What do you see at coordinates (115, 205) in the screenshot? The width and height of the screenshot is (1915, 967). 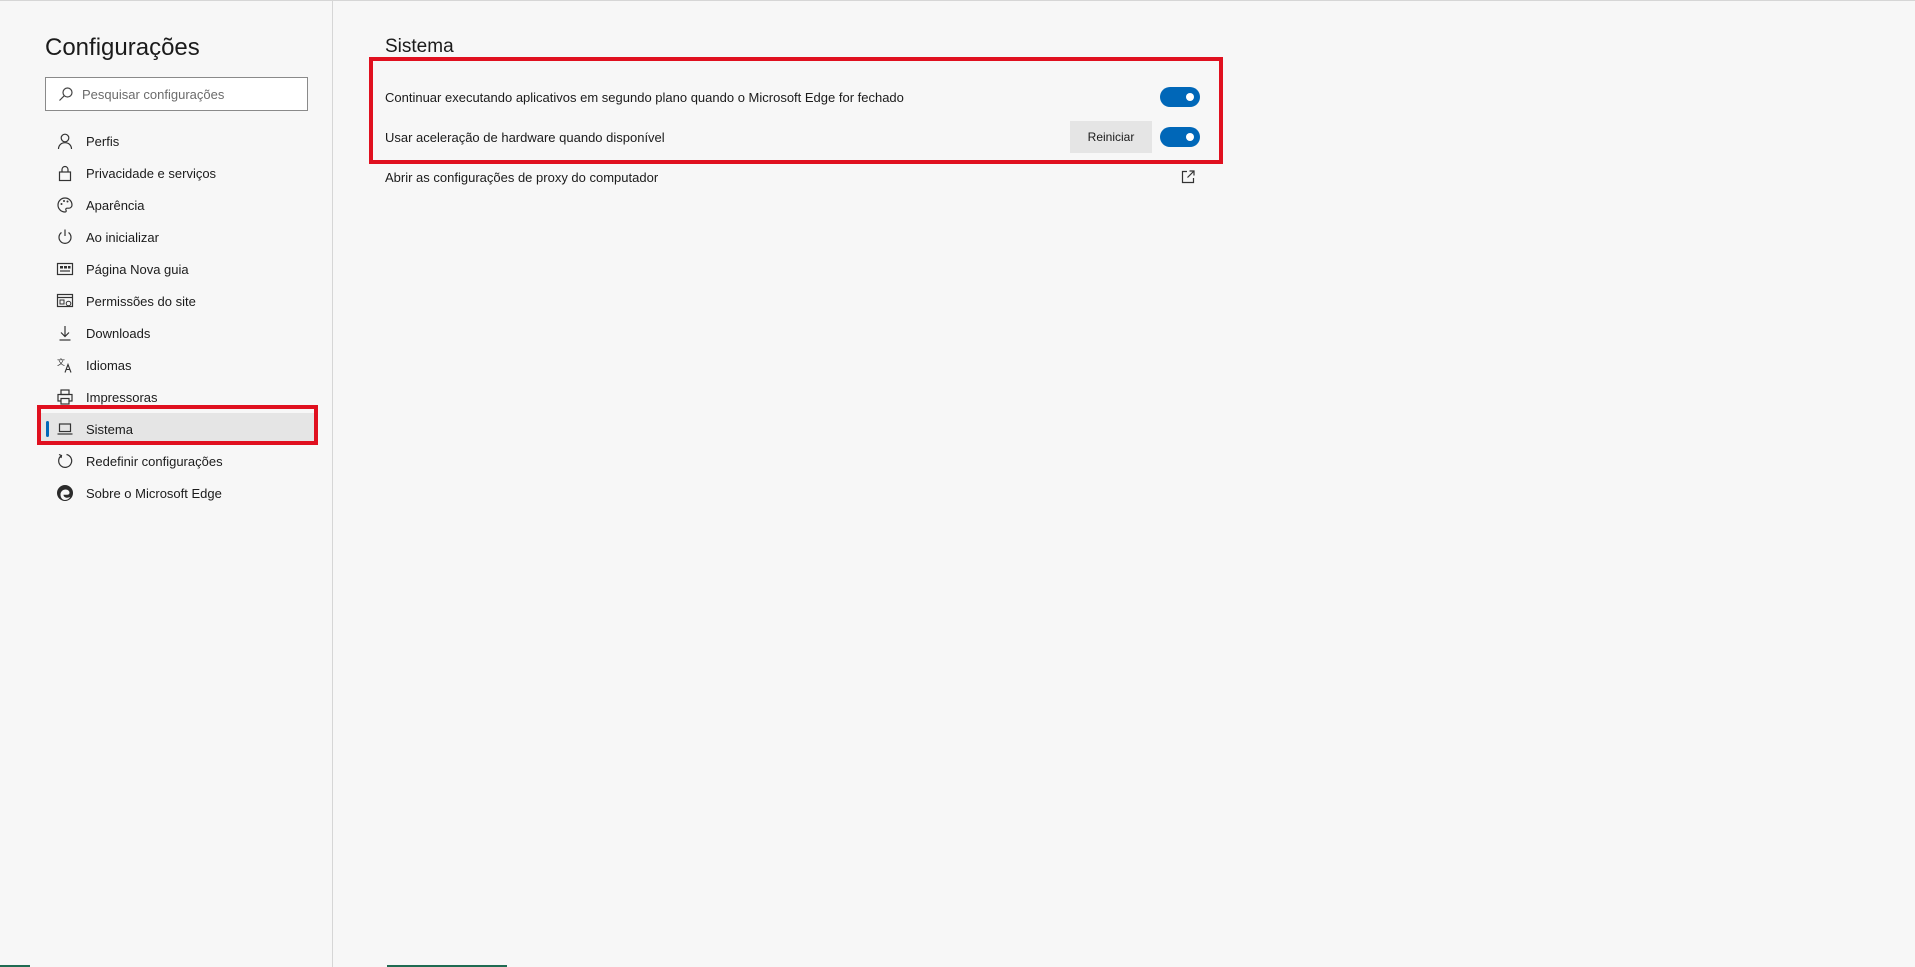 I see `sidebar-item-label: Aparência` at bounding box center [115, 205].